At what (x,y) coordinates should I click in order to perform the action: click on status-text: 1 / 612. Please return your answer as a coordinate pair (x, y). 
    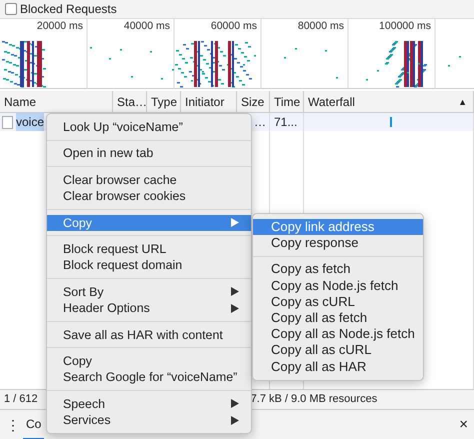
    Looking at the image, I should click on (21, 400).